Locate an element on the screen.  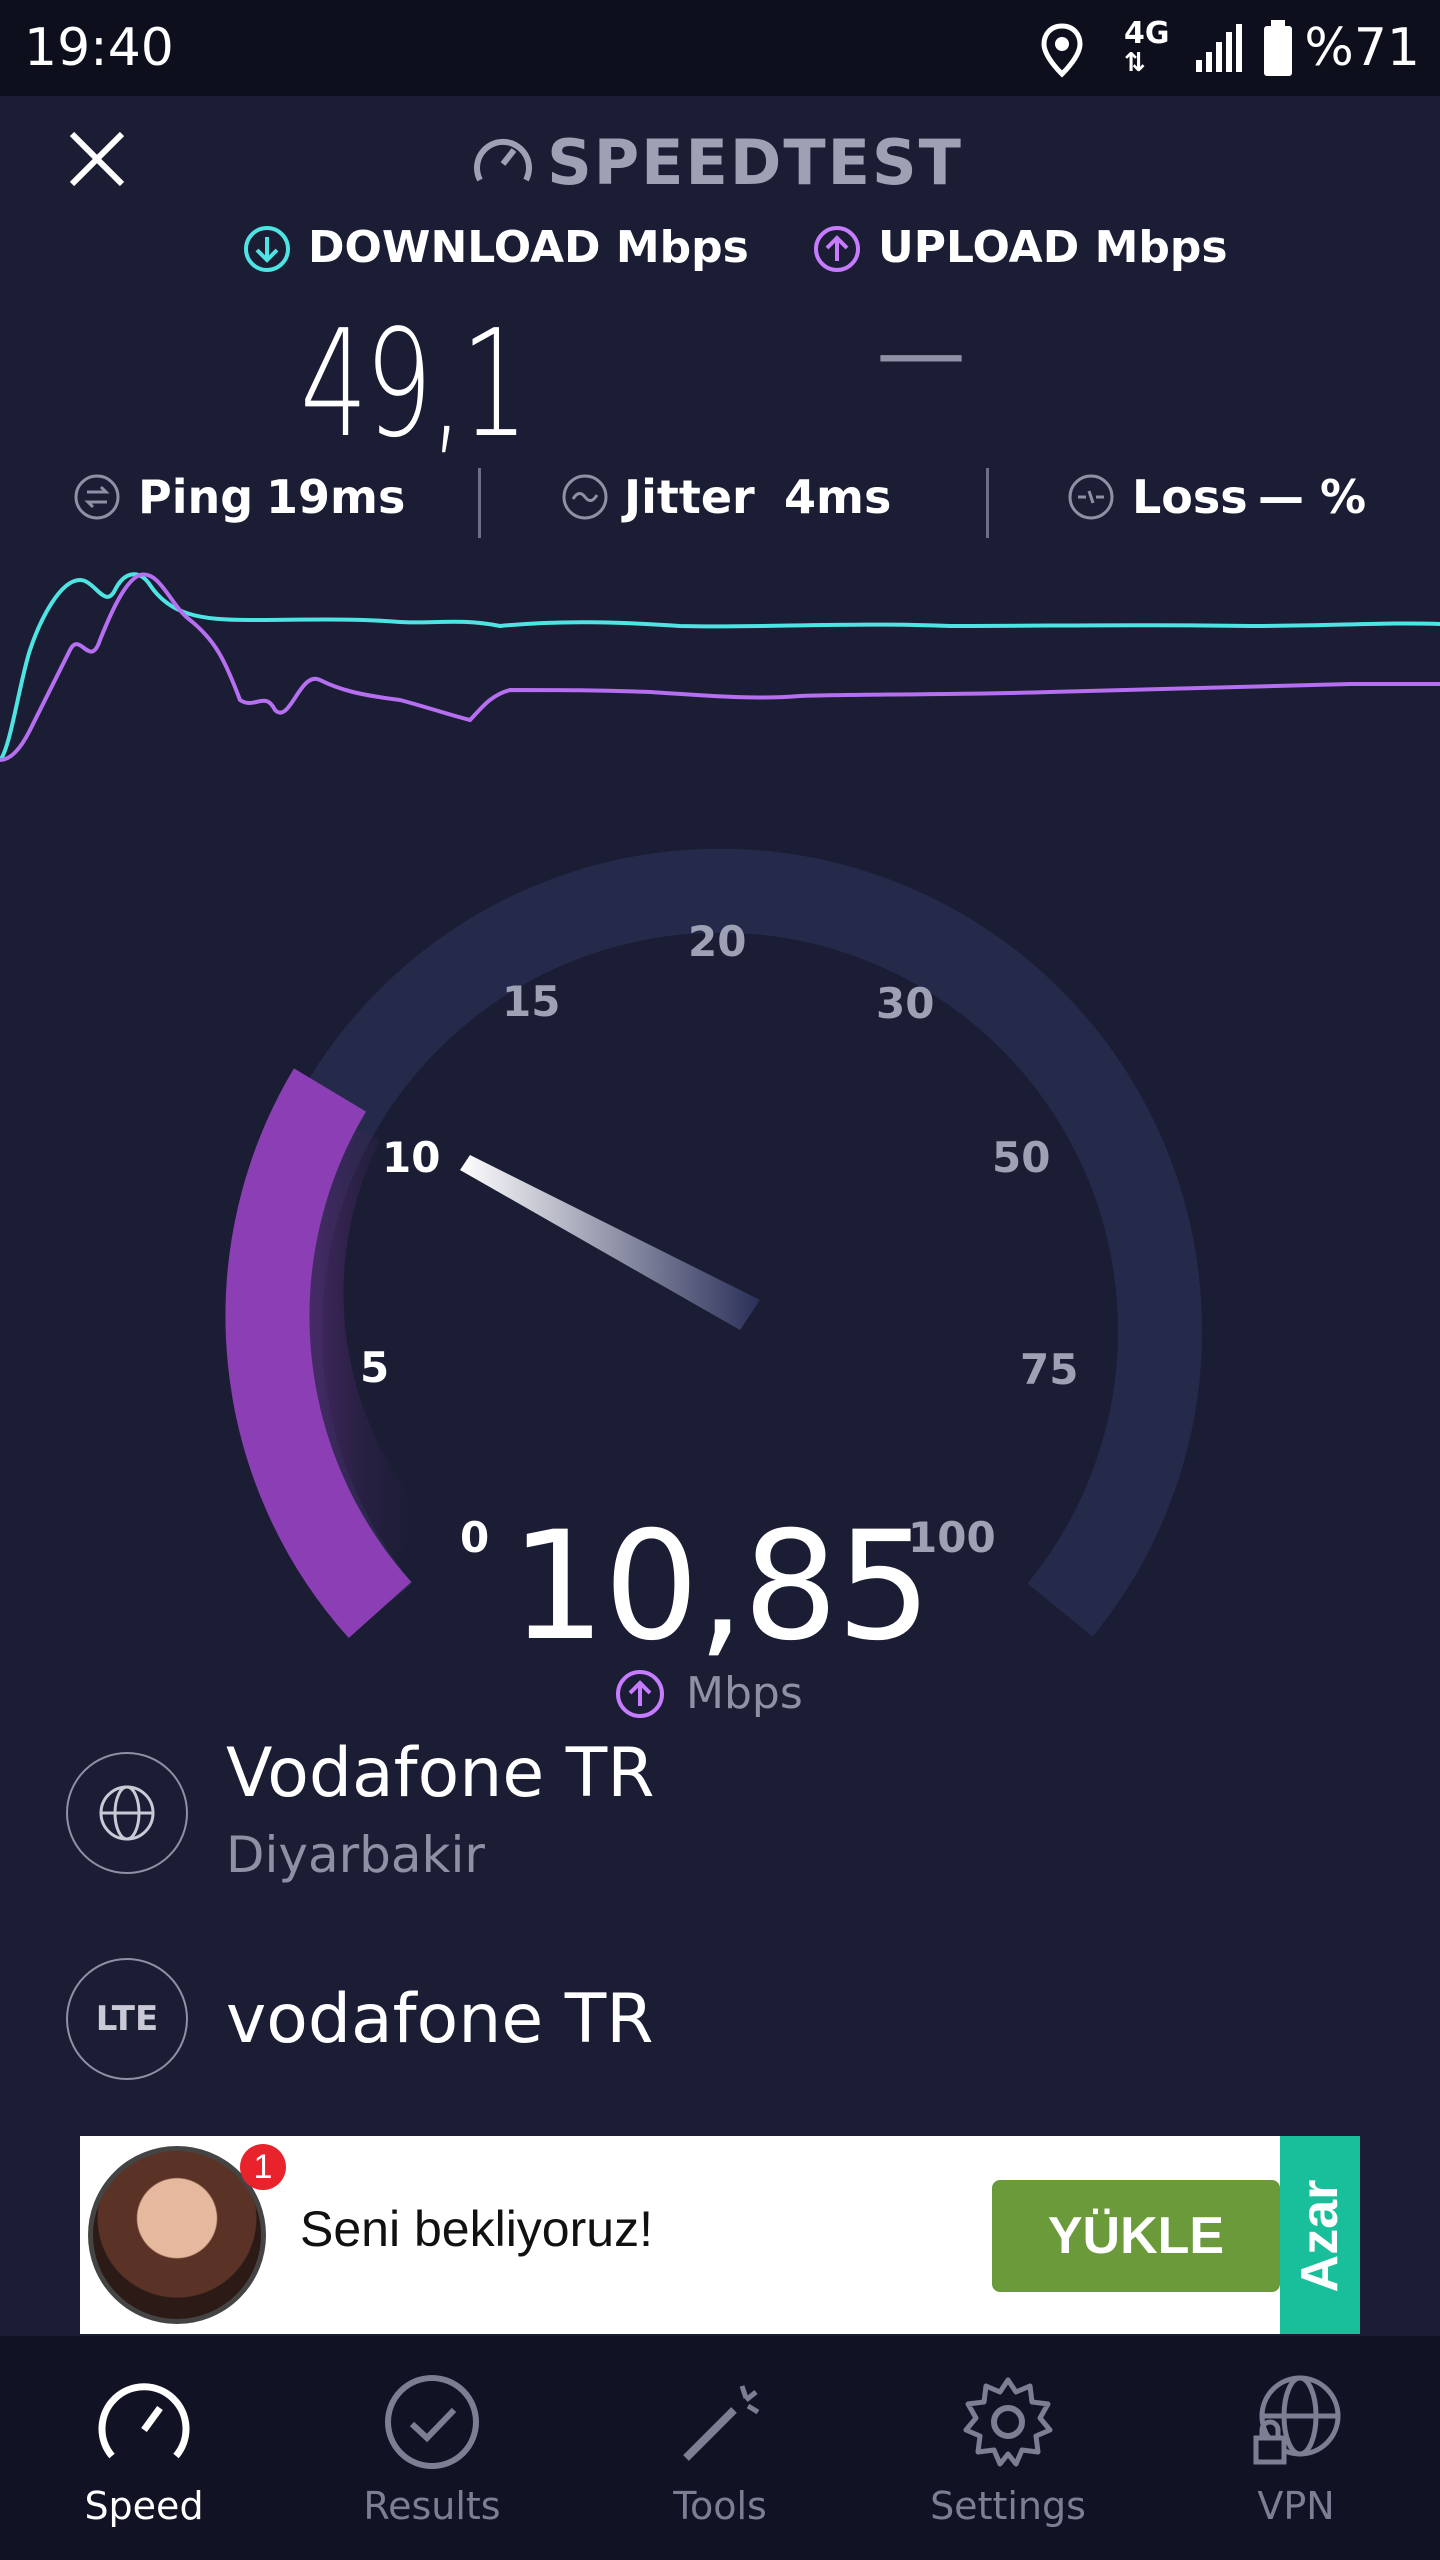
carrier-name: vodafone TR is located at coordinates (440, 2019).